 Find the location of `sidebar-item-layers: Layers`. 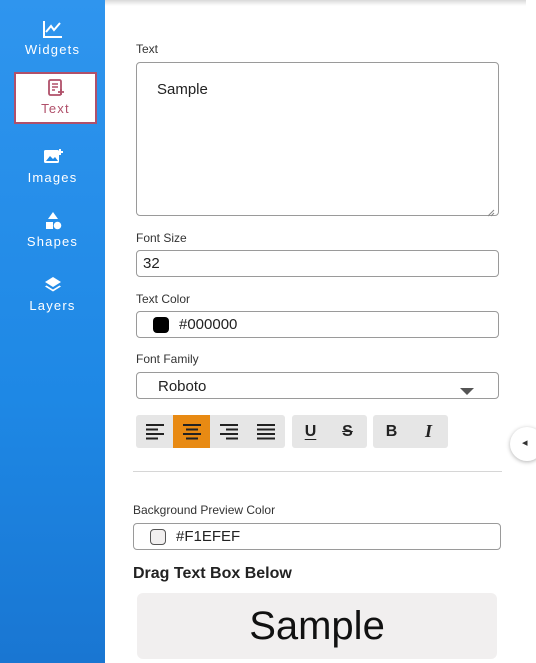

sidebar-item-layers: Layers is located at coordinates (52, 294).